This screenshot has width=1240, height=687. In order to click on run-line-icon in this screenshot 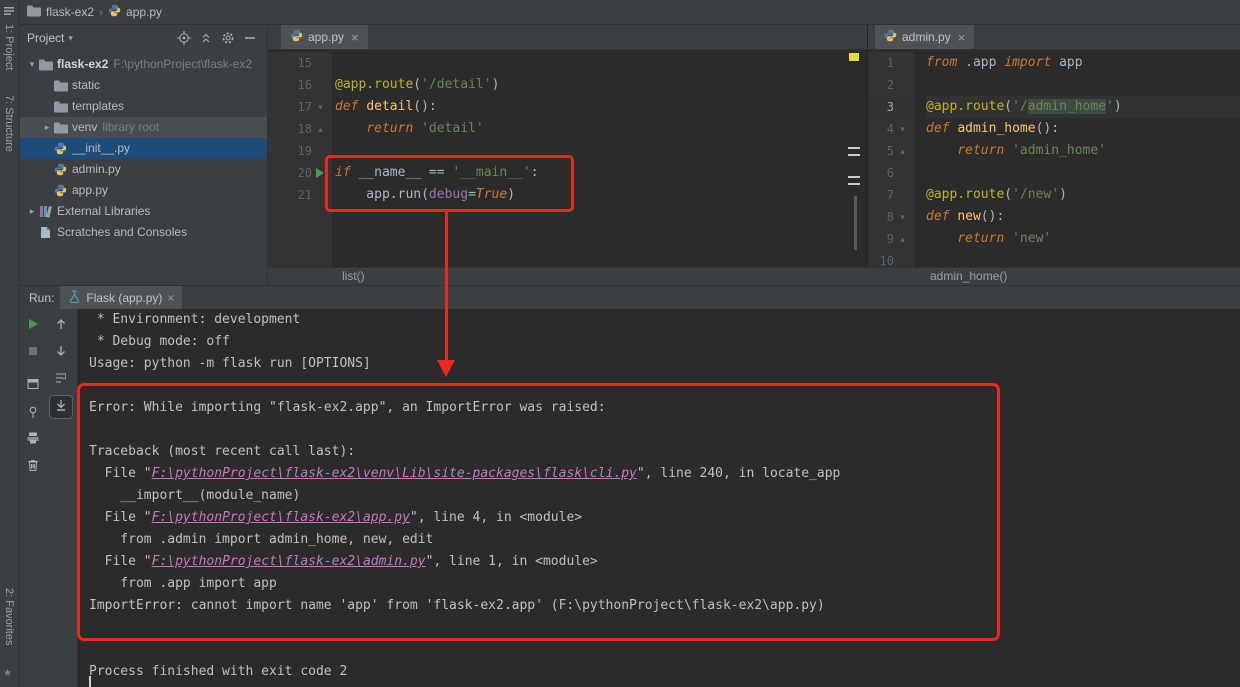, I will do `click(320, 173)`.